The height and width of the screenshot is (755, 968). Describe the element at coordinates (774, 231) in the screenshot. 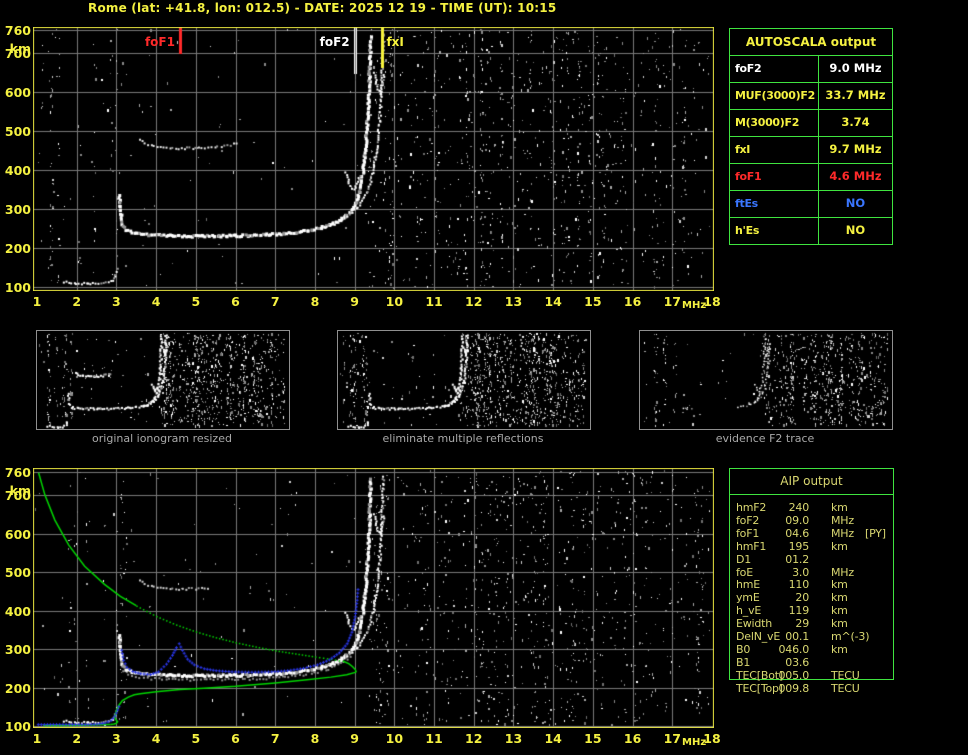

I see `autoscala-param-label: h'Es` at that location.